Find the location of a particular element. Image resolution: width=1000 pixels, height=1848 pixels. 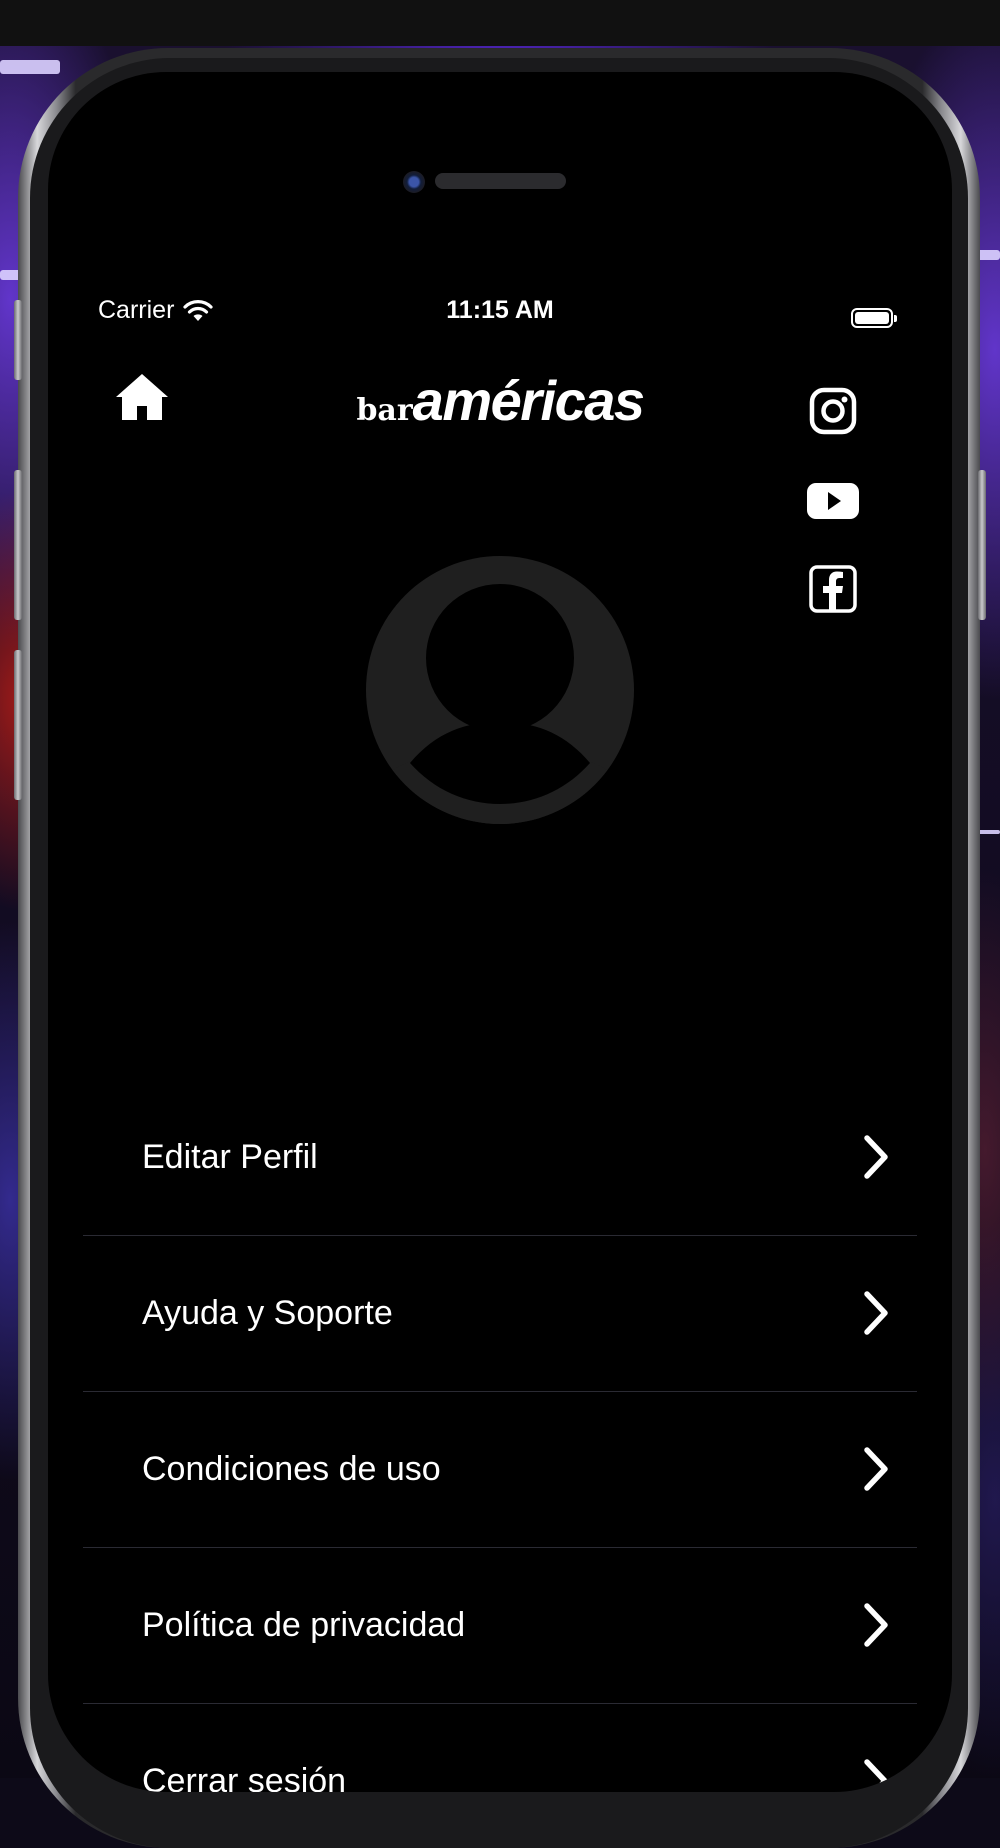

menu-item-politica-privacidad: Política de privacidad is located at coordinates (500, 1626).